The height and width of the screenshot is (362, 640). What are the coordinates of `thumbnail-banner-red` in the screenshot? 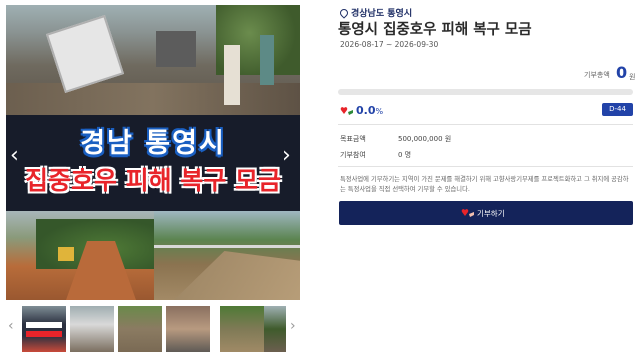 It's located at (44, 334).